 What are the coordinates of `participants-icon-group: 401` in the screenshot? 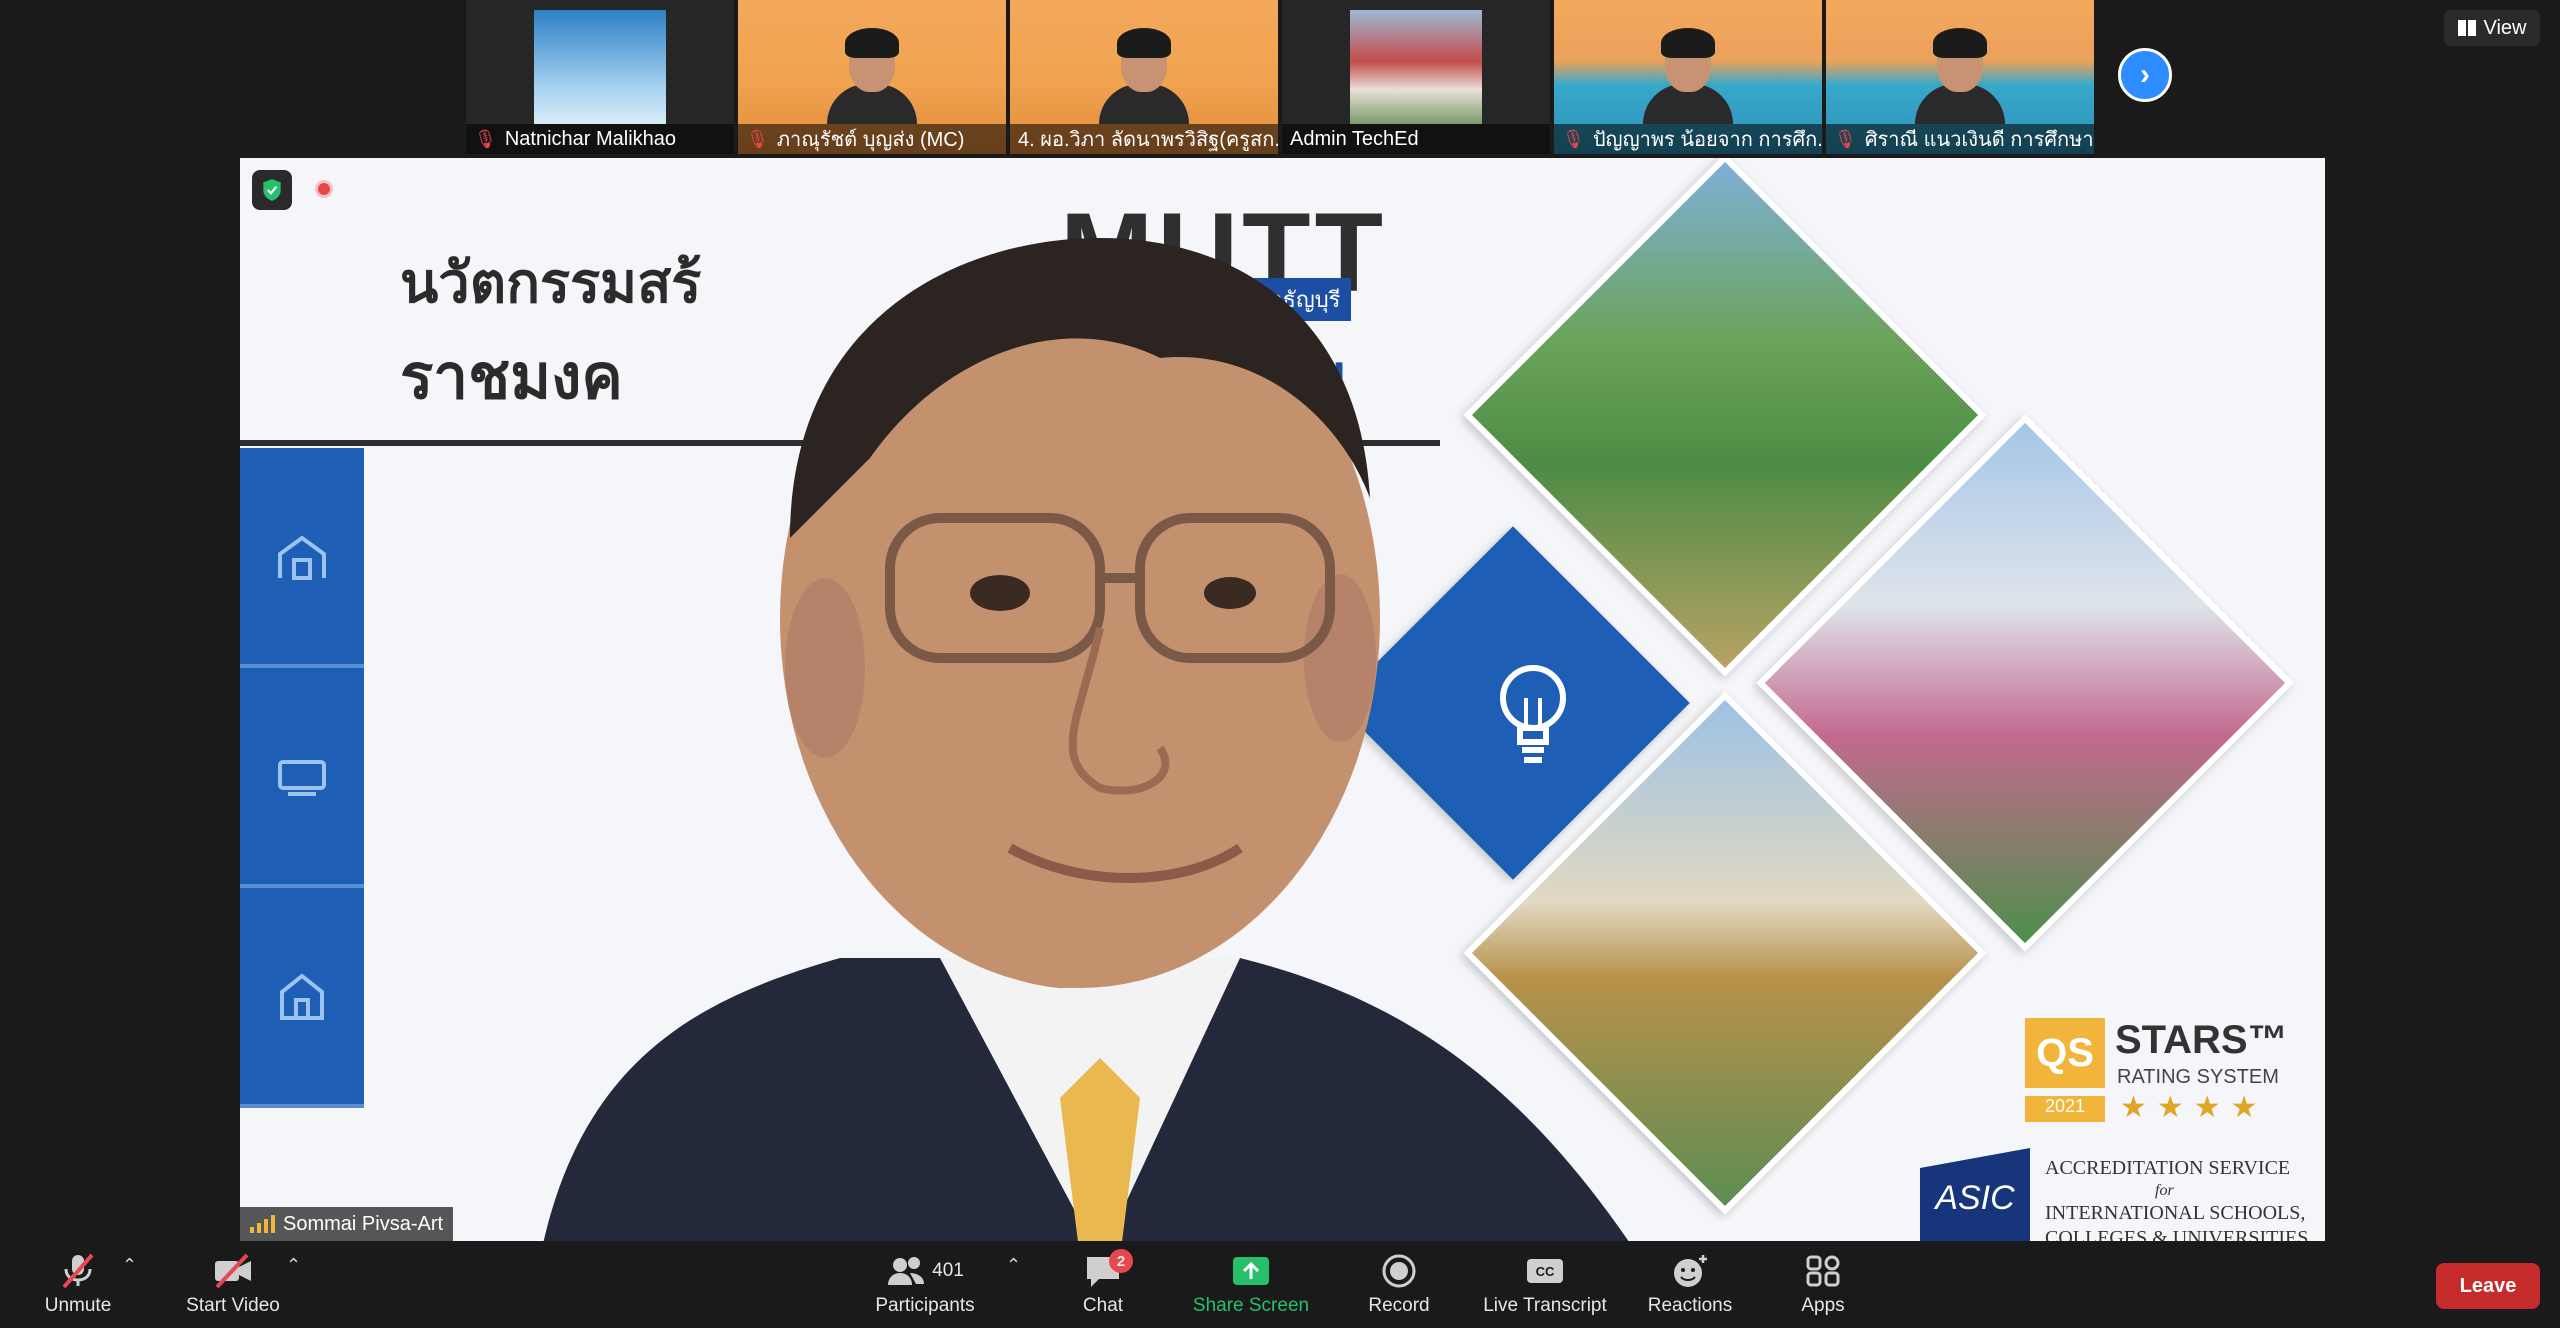 It's located at (925, 1271).